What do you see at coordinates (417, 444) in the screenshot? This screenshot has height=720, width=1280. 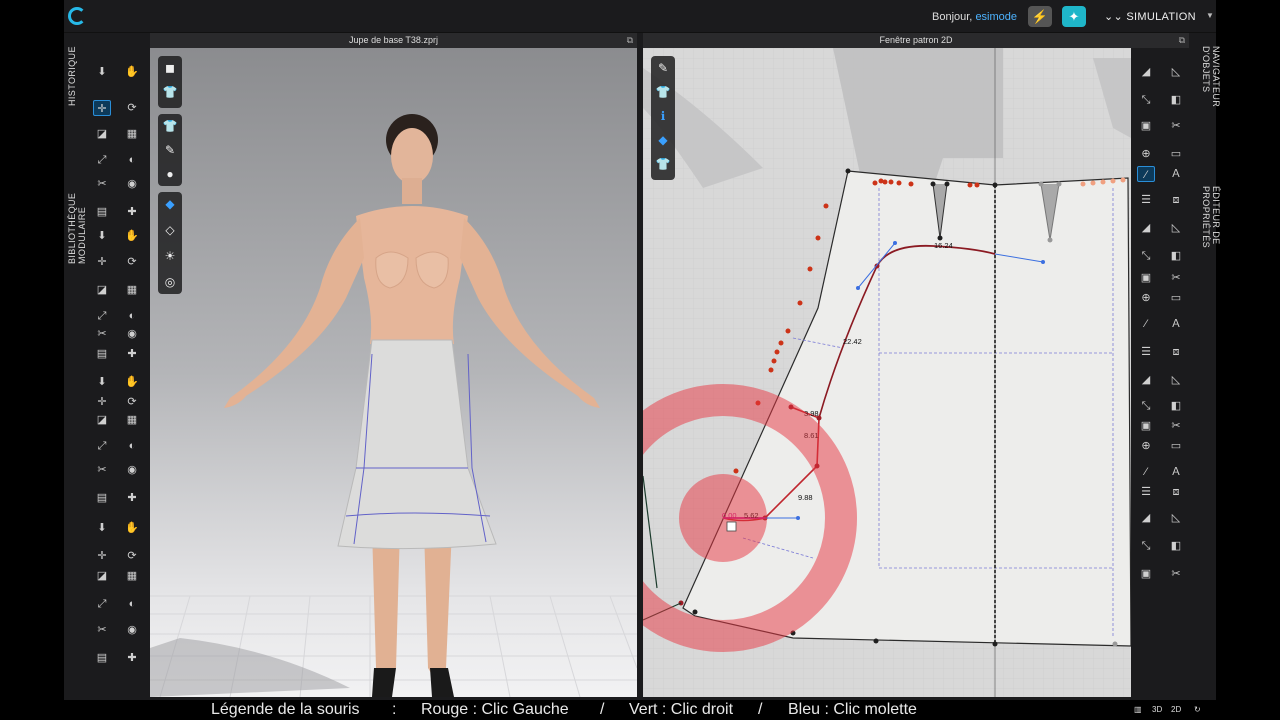 I see `skirt-3d` at bounding box center [417, 444].